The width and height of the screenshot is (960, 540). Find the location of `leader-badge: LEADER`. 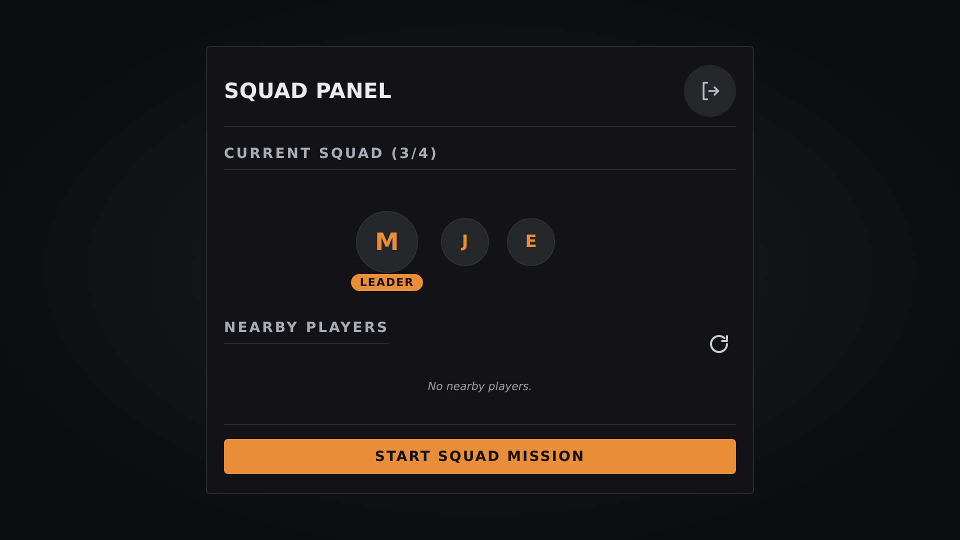

leader-badge: LEADER is located at coordinates (387, 282).